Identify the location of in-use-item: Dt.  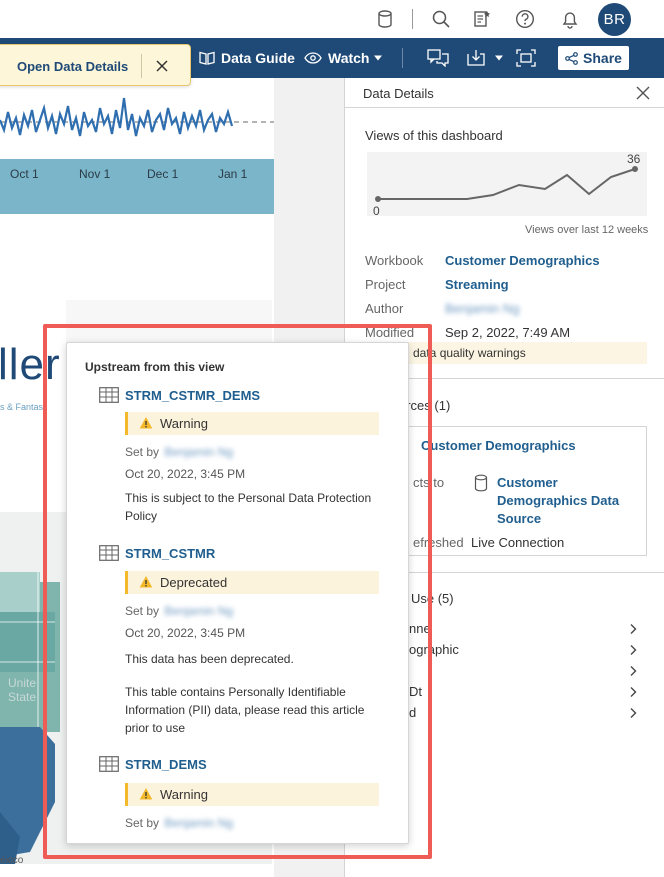
(415, 691).